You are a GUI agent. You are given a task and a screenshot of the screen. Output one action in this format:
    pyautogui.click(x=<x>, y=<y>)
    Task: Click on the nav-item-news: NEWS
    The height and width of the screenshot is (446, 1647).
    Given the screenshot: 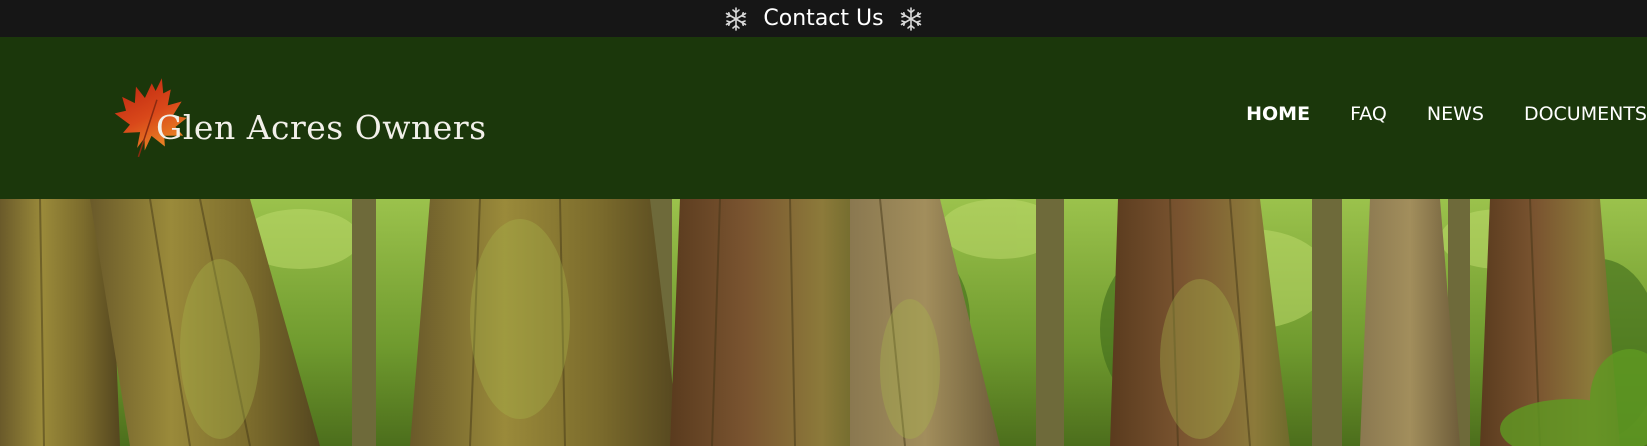 What is the action you would take?
    pyautogui.click(x=1455, y=114)
    